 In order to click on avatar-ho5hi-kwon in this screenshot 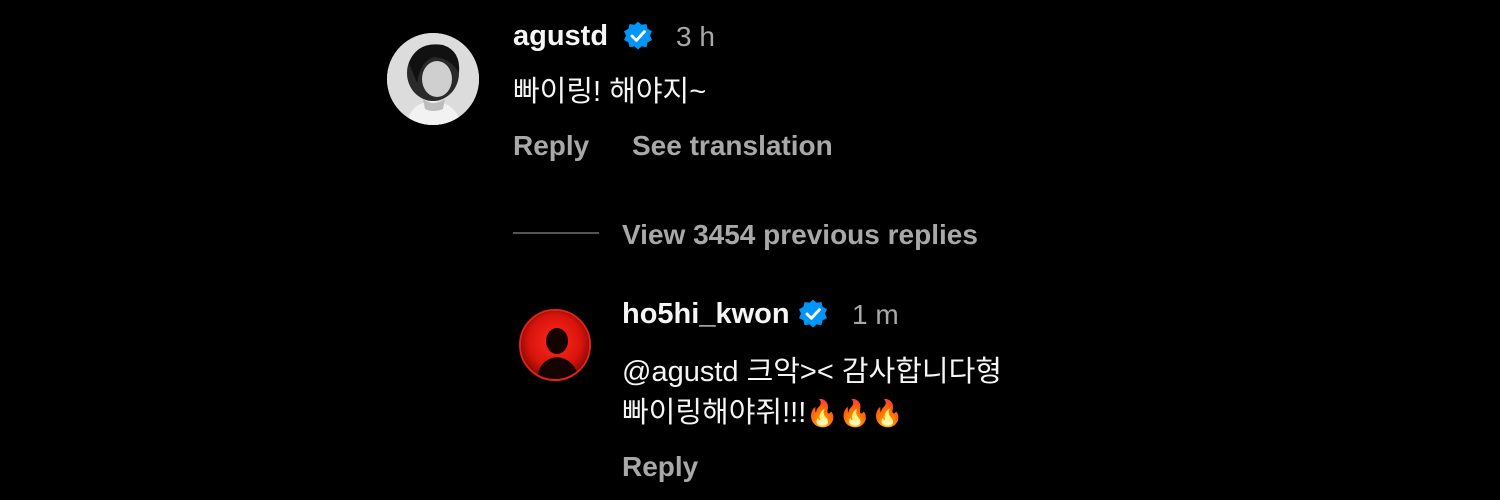, I will do `click(555, 345)`.